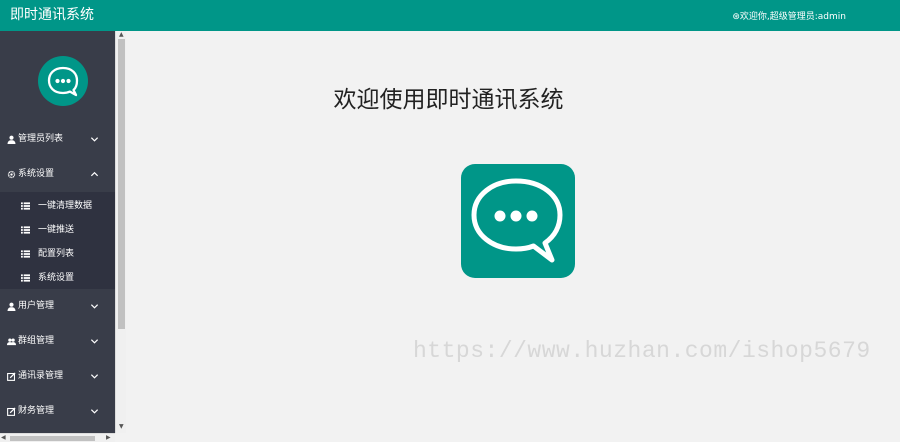  I want to click on submenu-item-push: 一键推送, so click(57, 230).